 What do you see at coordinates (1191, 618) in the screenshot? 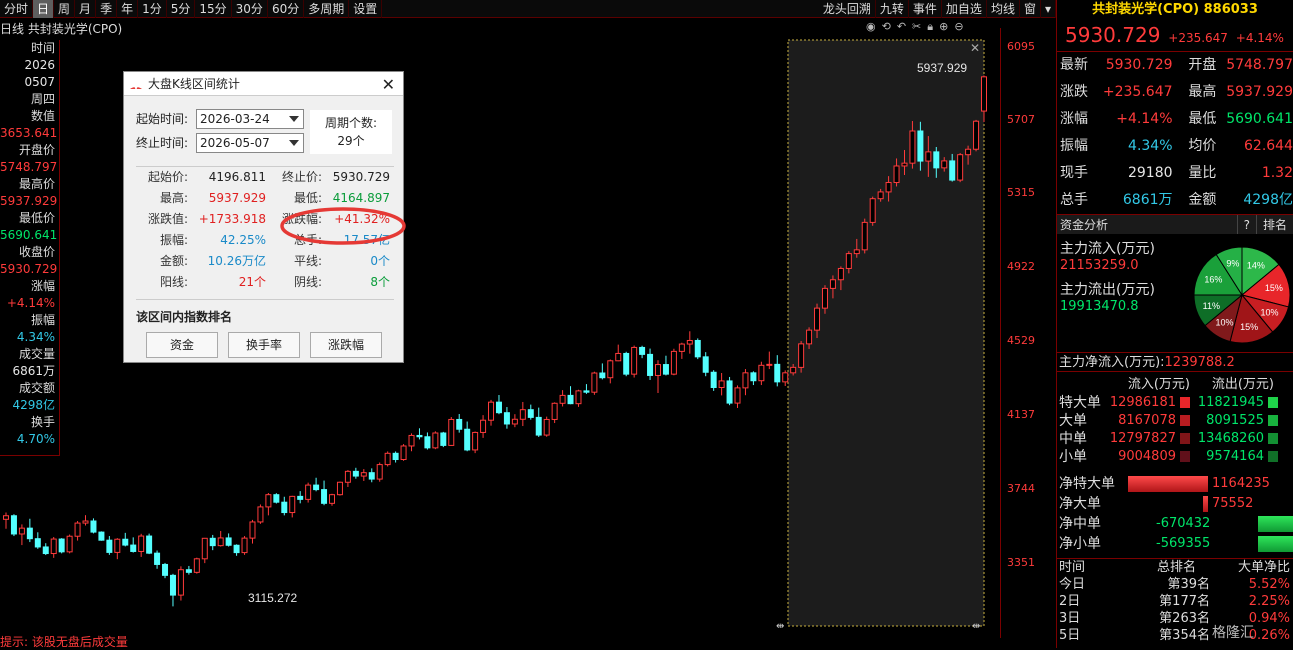
I see `rank-number: 263名` at bounding box center [1191, 618].